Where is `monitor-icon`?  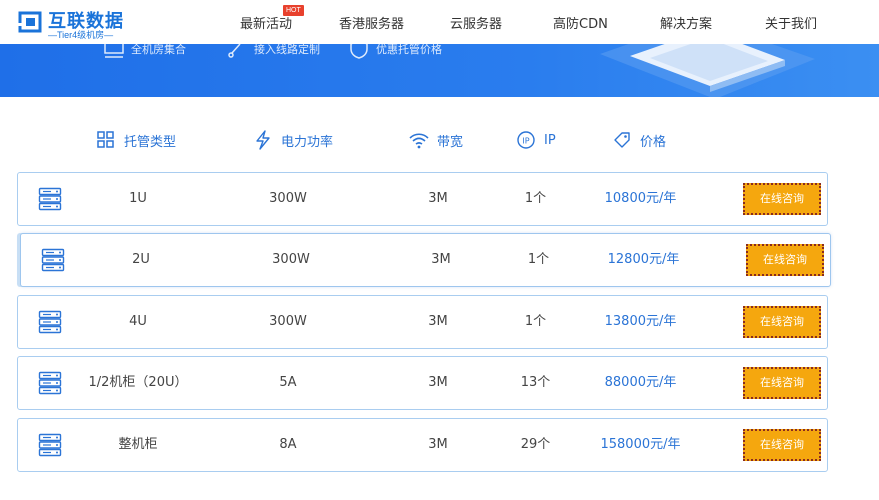
monitor-icon is located at coordinates (114, 51).